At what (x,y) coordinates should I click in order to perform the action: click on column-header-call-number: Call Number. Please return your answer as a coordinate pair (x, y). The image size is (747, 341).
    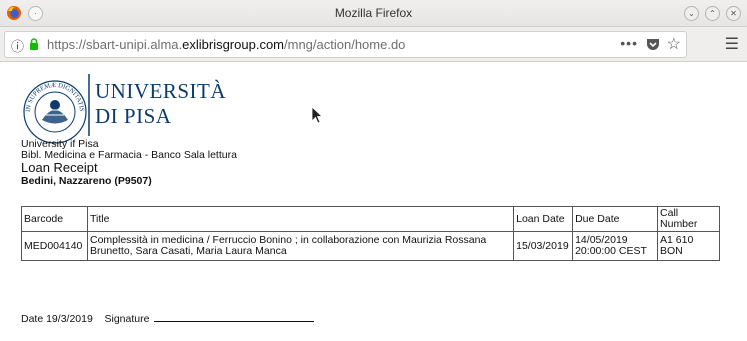
    Looking at the image, I should click on (688, 219).